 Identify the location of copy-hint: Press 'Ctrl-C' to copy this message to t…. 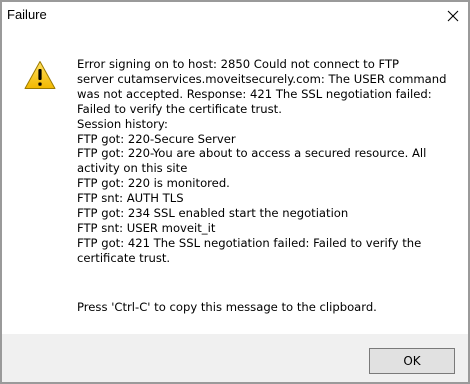
(227, 307).